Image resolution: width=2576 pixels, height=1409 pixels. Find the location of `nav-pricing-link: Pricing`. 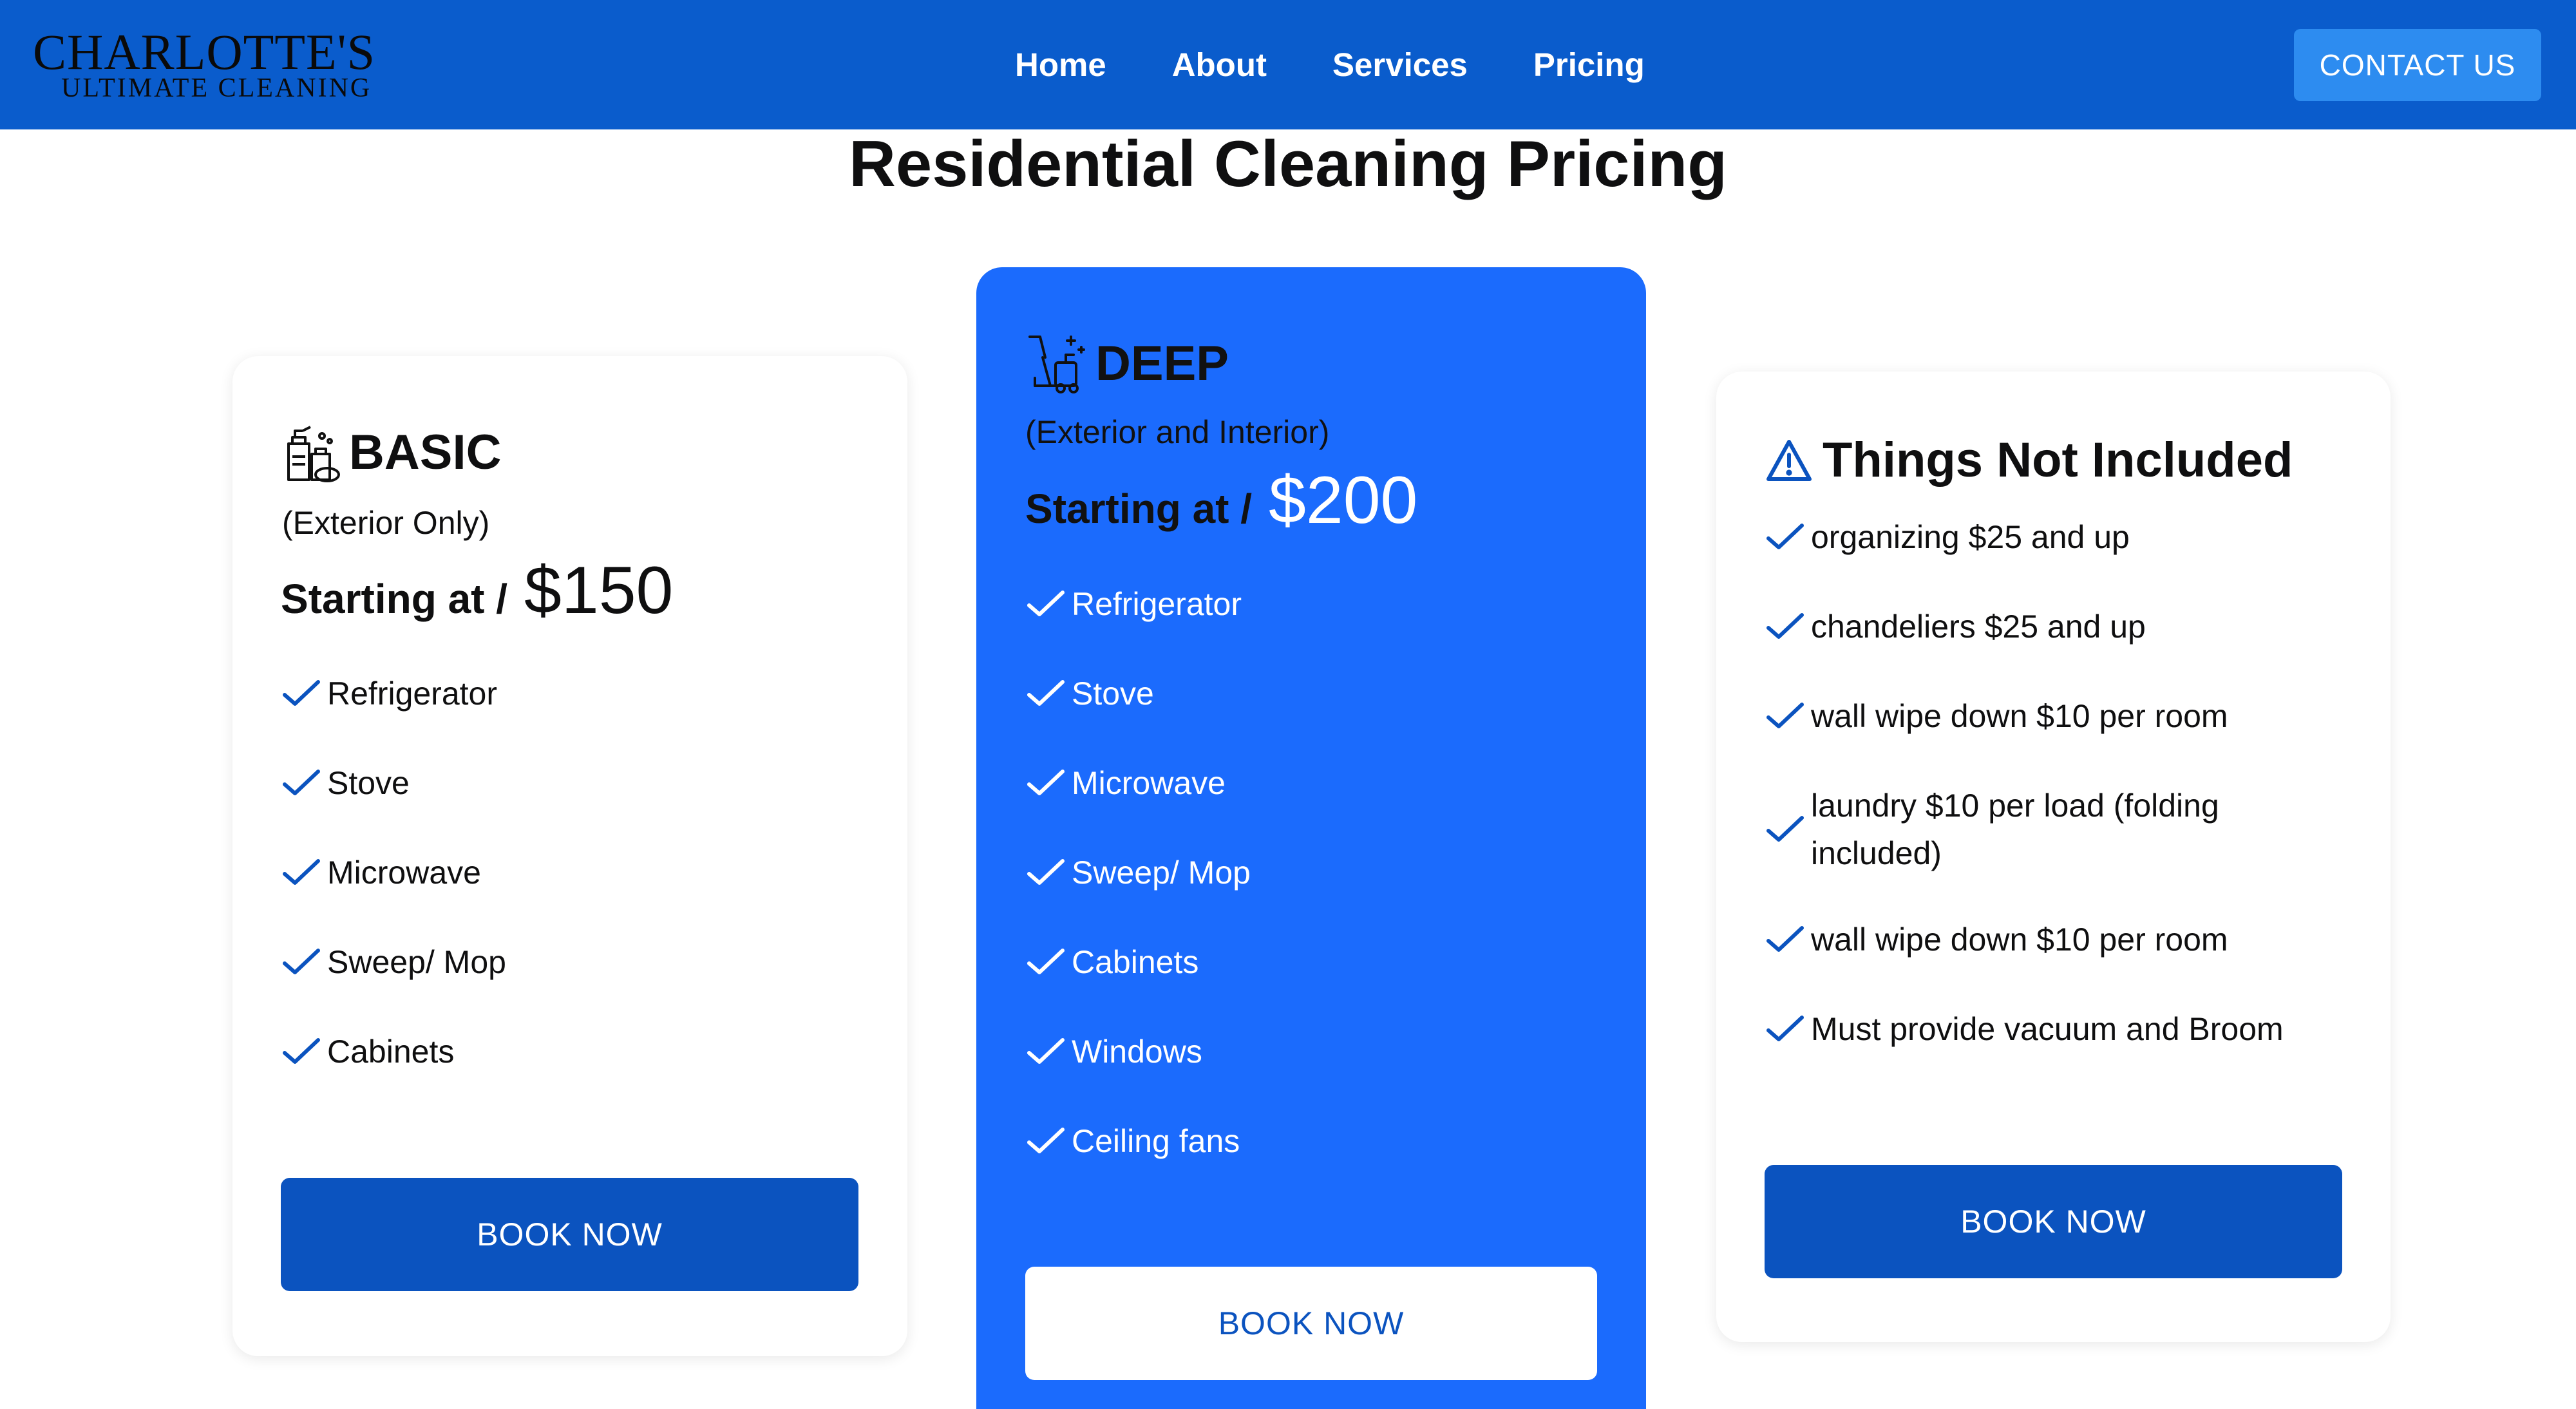

nav-pricing-link: Pricing is located at coordinates (1589, 65).